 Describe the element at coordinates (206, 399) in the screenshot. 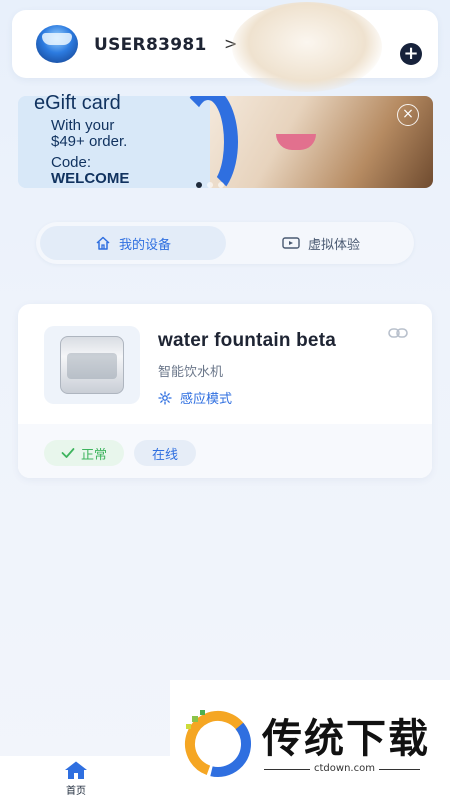

I see `device-mode-label: 感应模式` at that location.